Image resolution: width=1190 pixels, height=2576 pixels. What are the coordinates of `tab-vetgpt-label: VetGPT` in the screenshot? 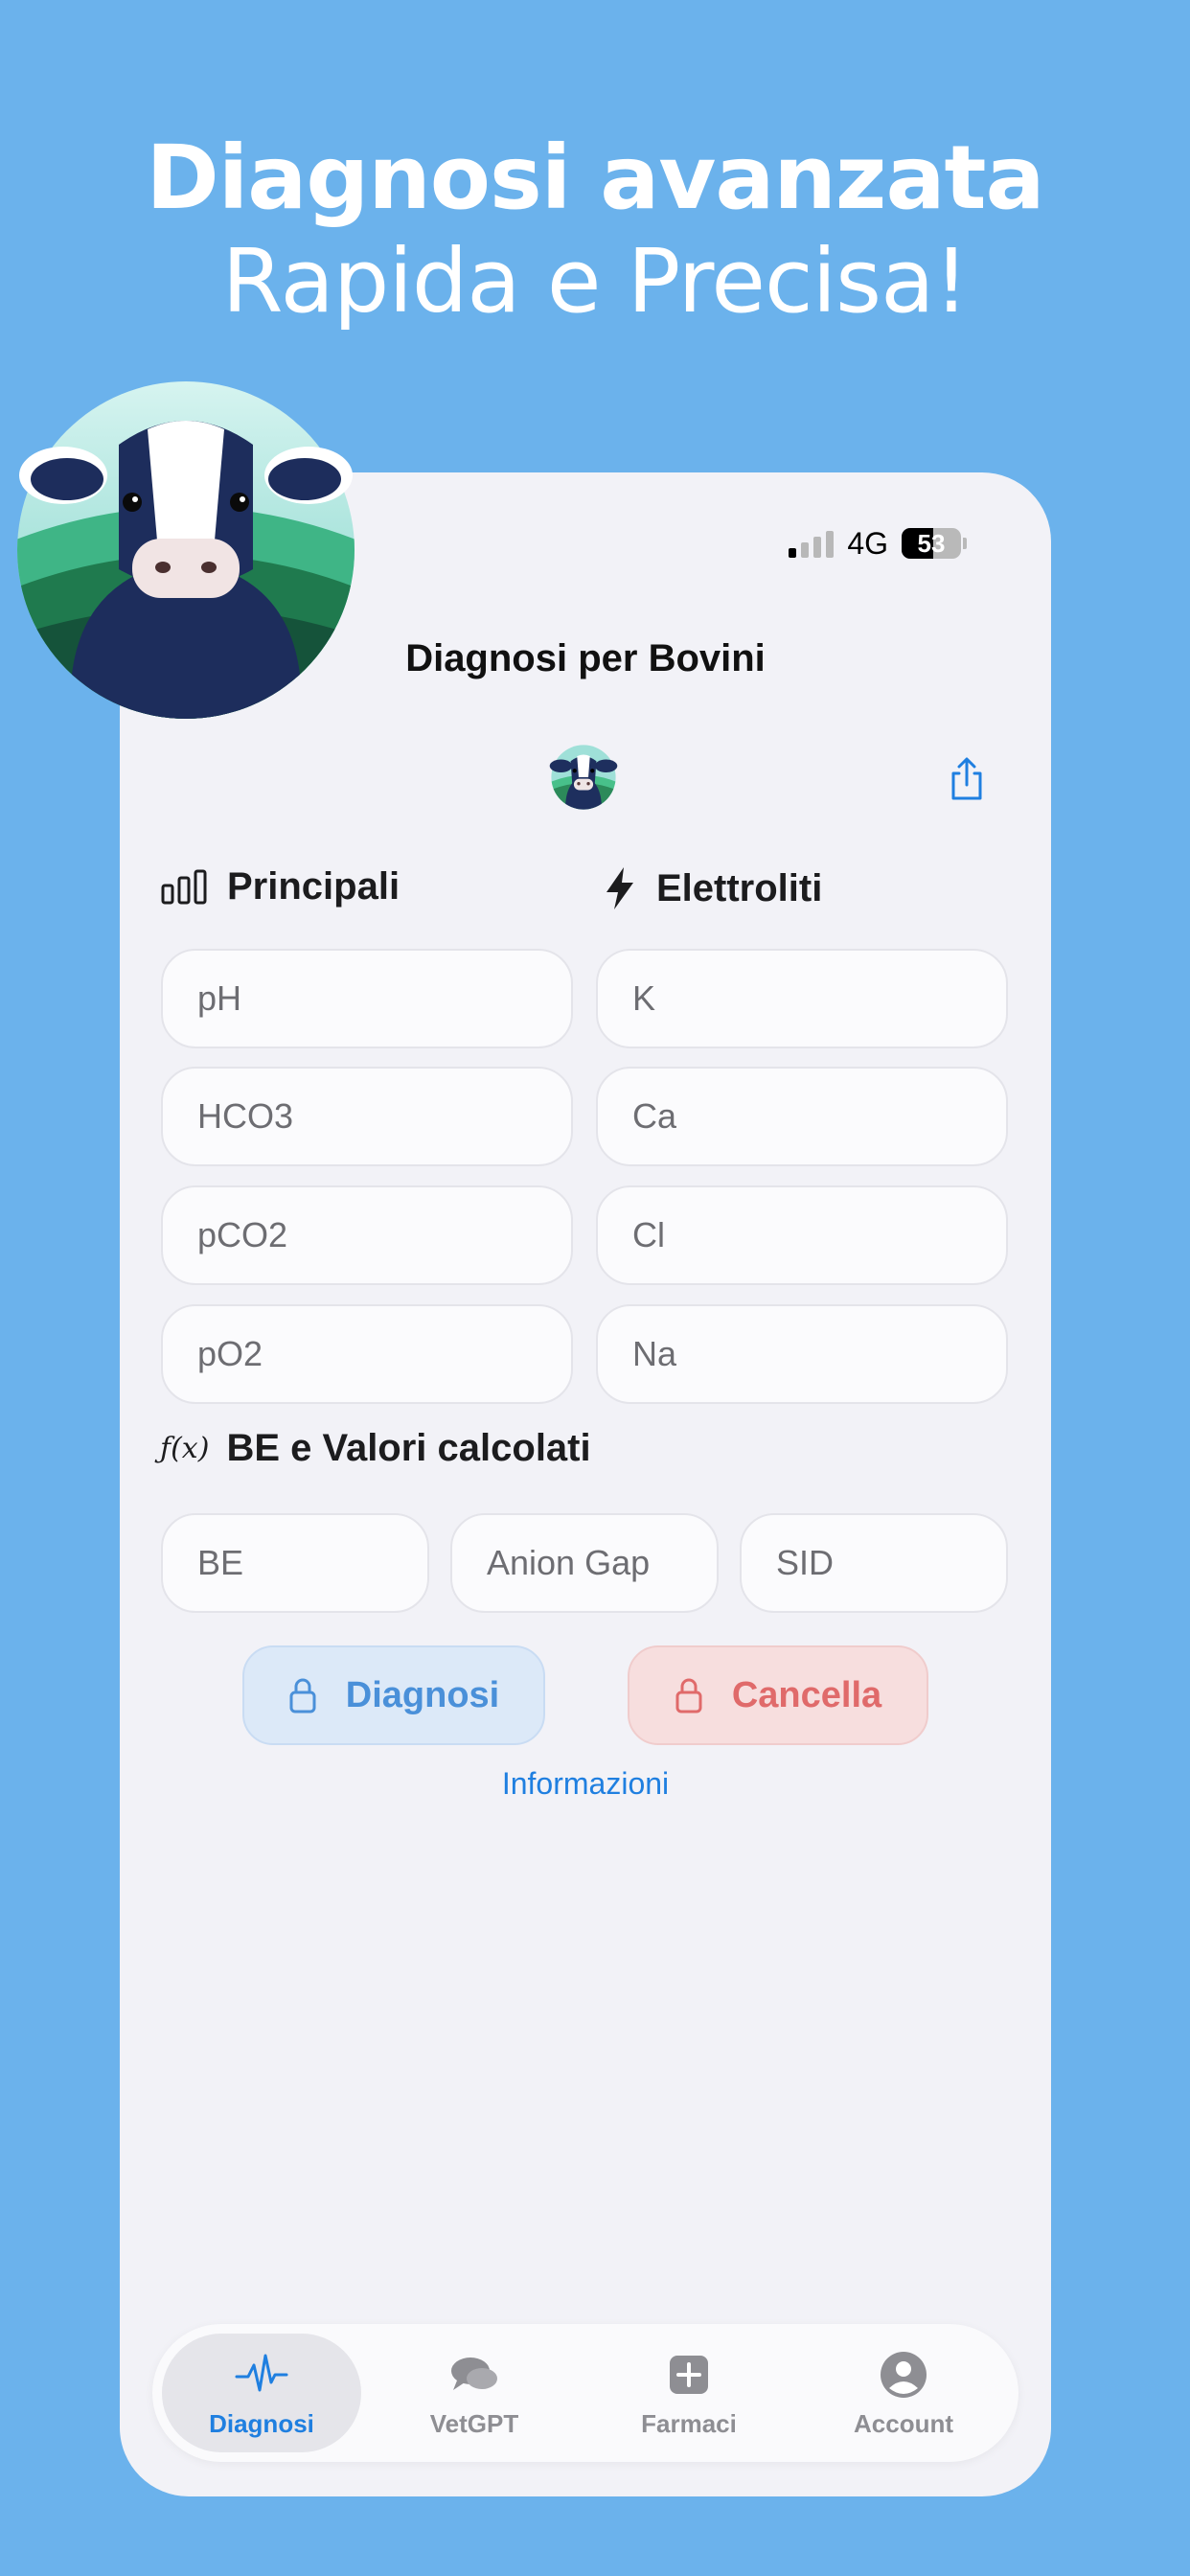 It's located at (474, 2423).